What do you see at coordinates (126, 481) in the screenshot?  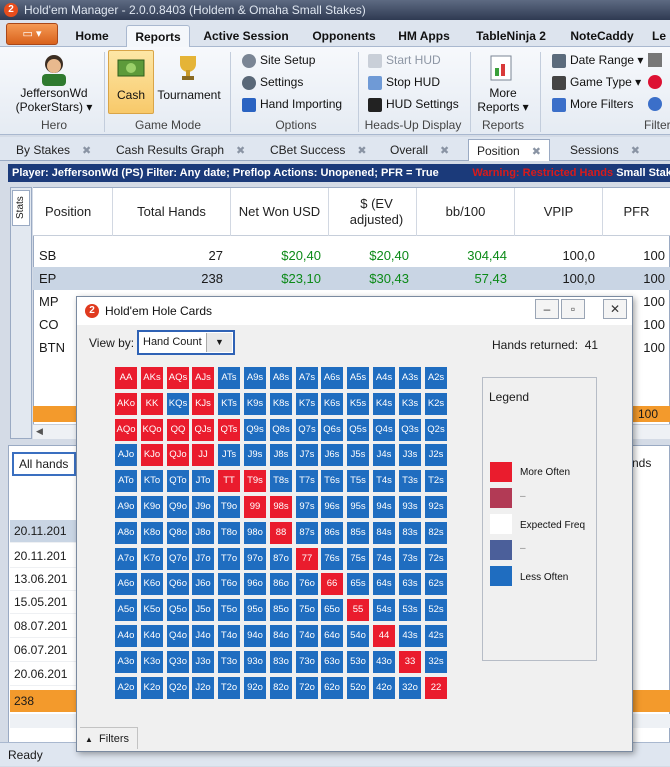 I see `hand-cell-ATo: ATo` at bounding box center [126, 481].